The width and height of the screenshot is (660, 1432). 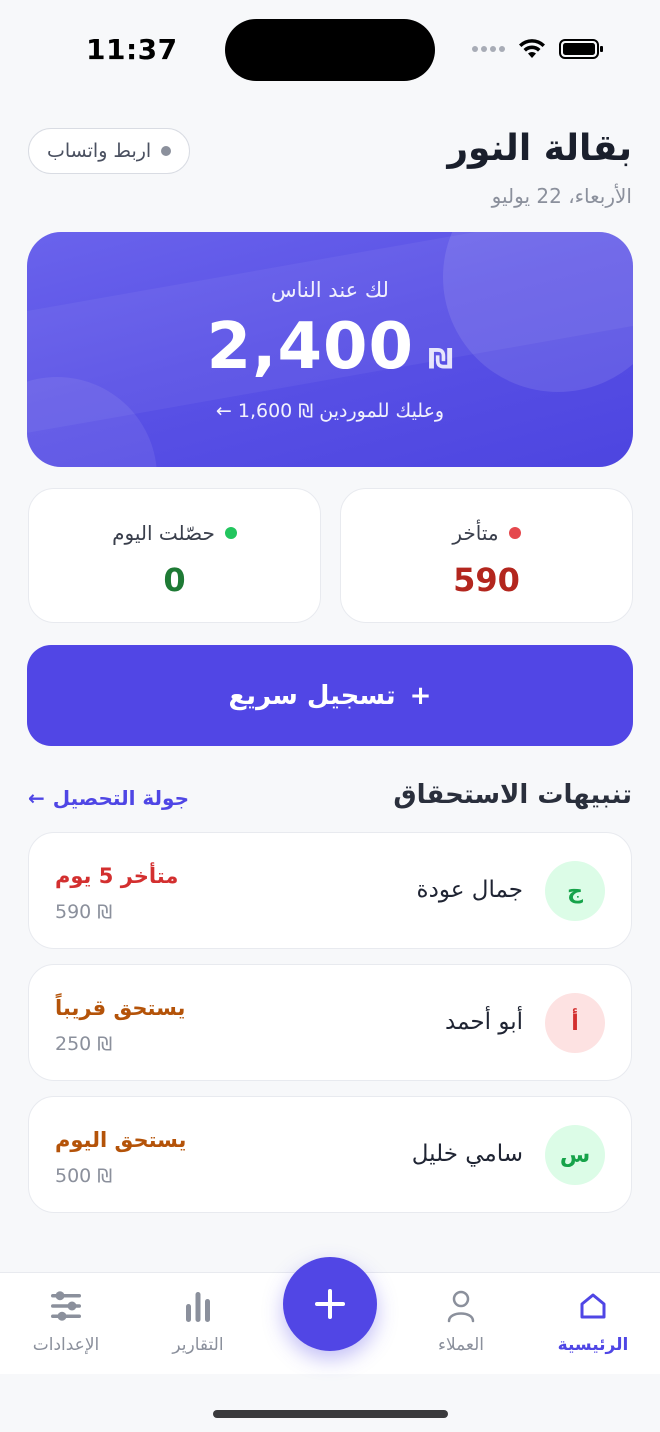 What do you see at coordinates (330, 290) in the screenshot?
I see `receivables-label: لك عند الناس` at bounding box center [330, 290].